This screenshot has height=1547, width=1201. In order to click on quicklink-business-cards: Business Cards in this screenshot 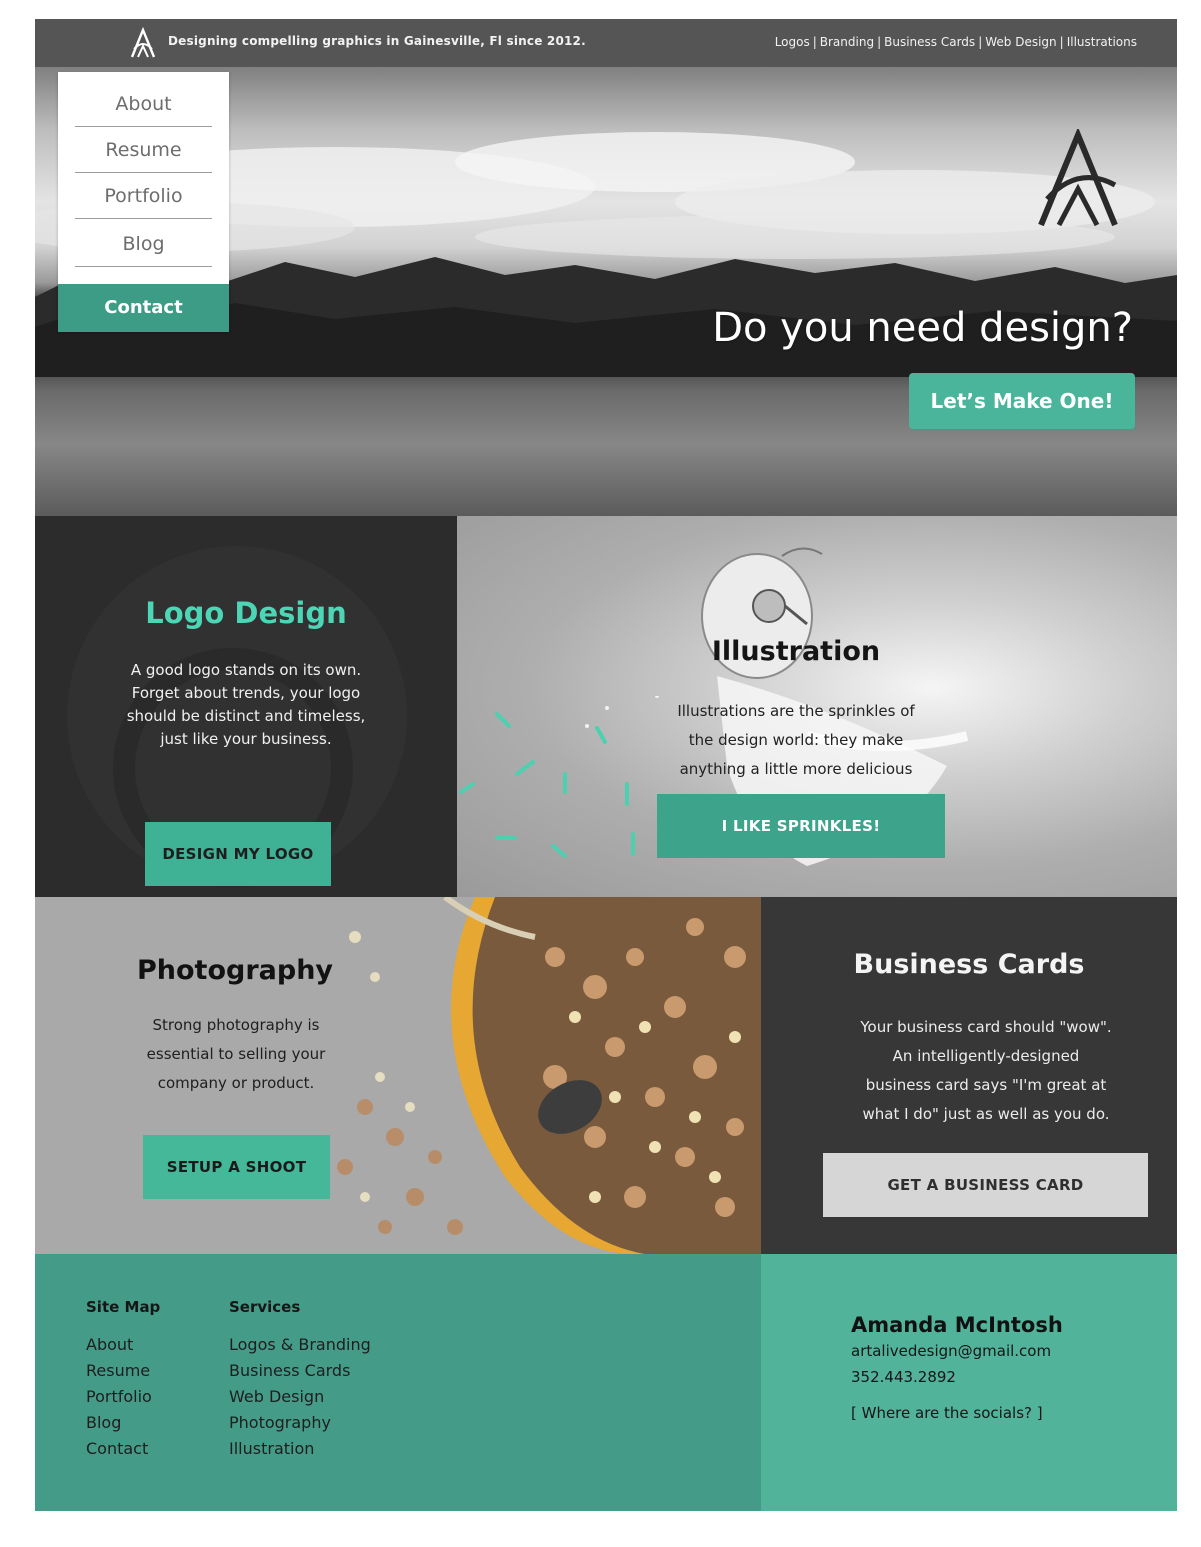, I will do `click(929, 42)`.